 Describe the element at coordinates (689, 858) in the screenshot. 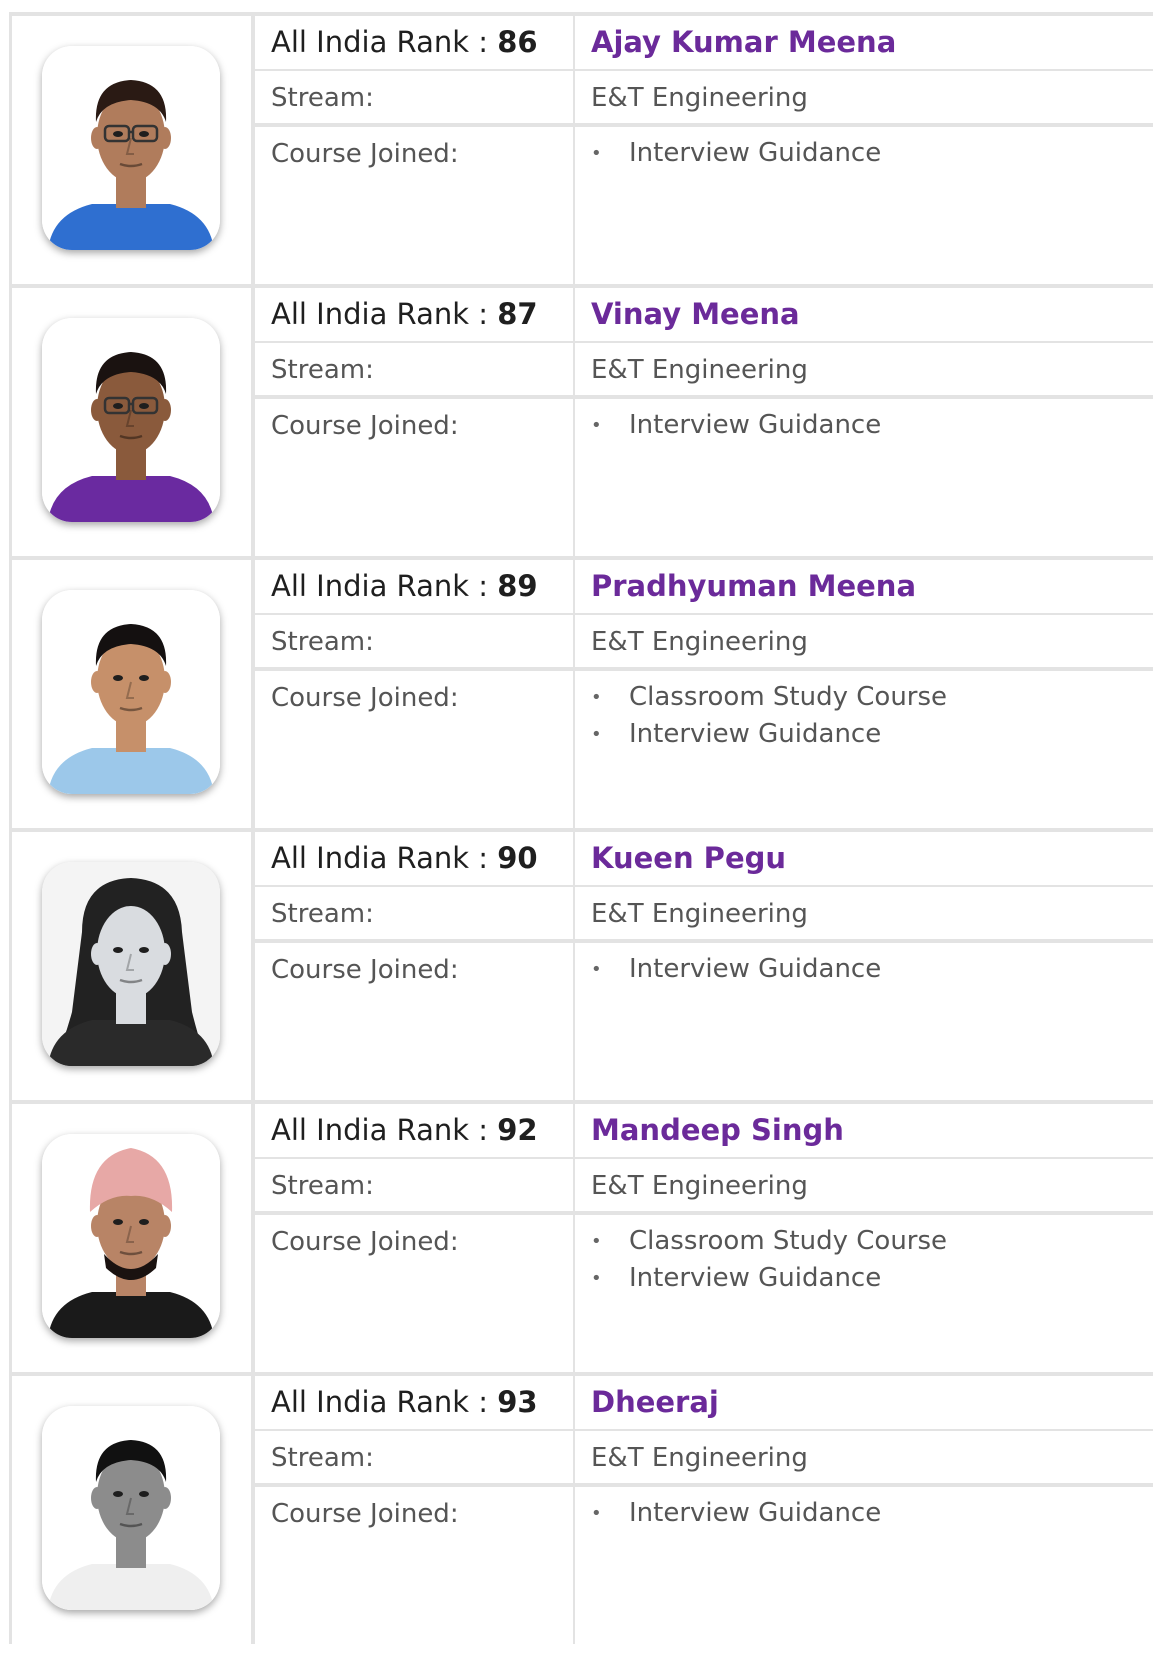

I see `student-name: Kueen Pegu` at that location.